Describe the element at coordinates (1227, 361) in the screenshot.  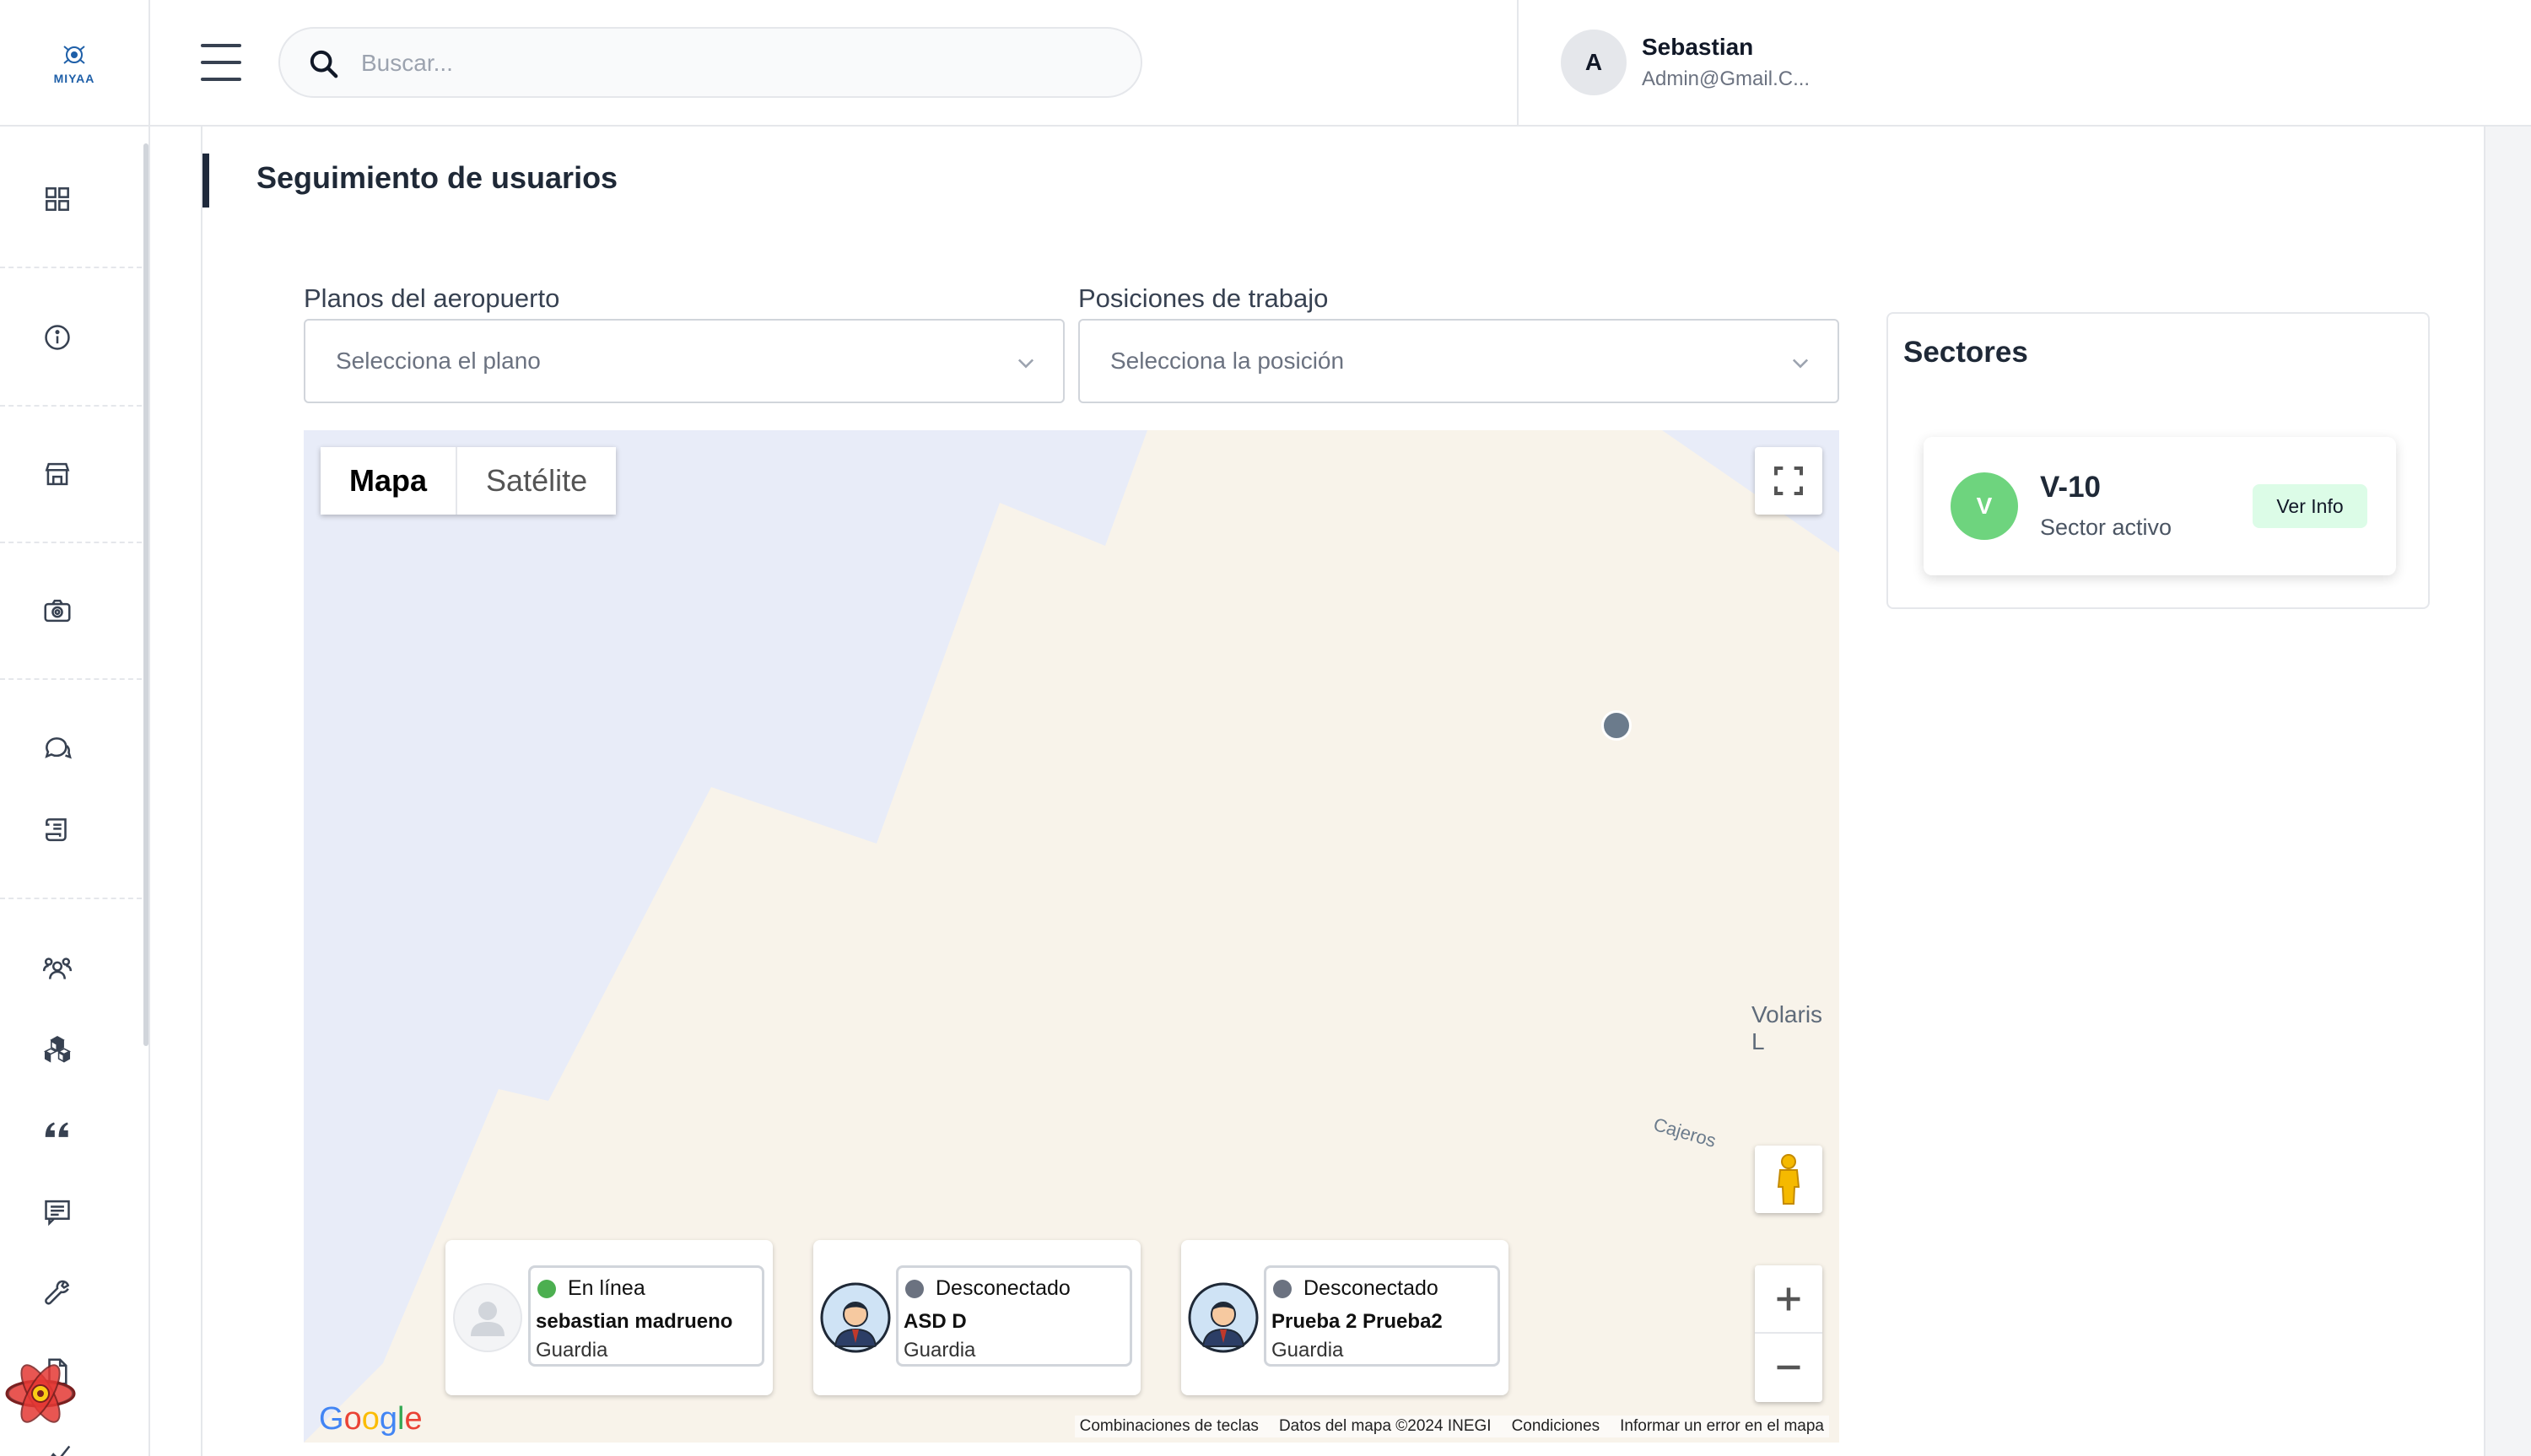
I see `posicion-select-value: Selecciona la posición` at that location.